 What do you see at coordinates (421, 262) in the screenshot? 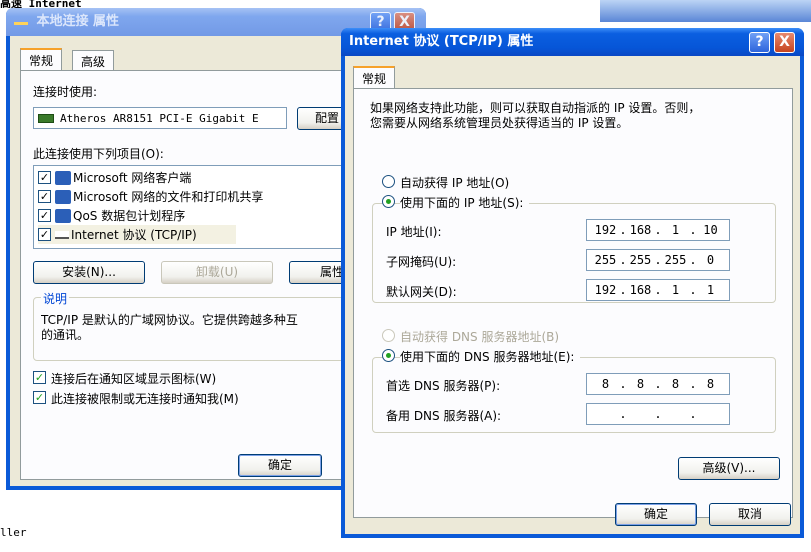
I see `subnet-mask-label: 子网掩码(U):` at bounding box center [421, 262].